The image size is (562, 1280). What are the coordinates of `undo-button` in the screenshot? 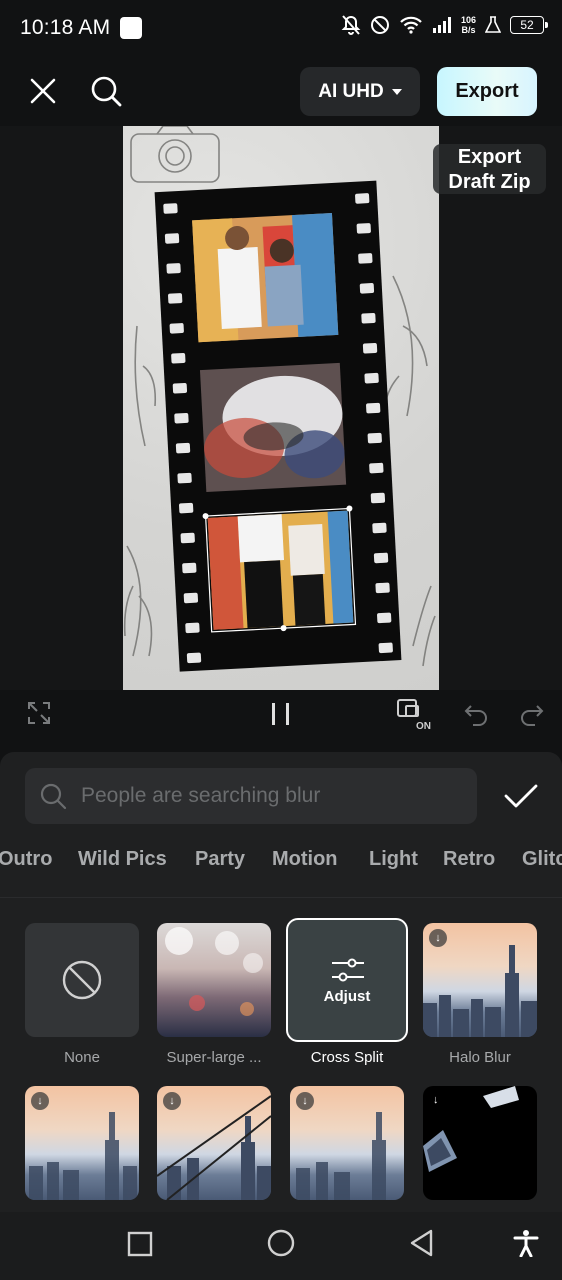 It's located at (476, 714).